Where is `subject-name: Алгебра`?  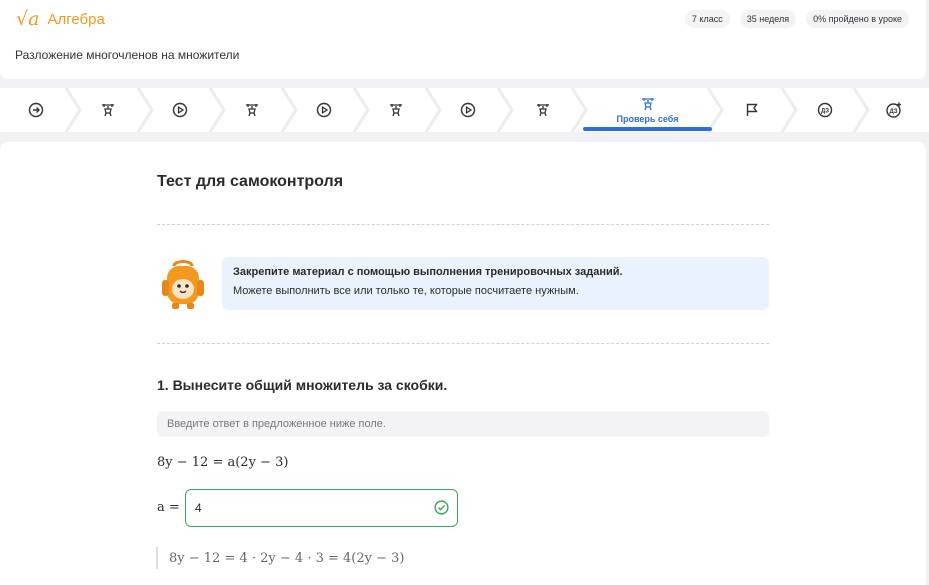 subject-name: Алгебра is located at coordinates (76, 19).